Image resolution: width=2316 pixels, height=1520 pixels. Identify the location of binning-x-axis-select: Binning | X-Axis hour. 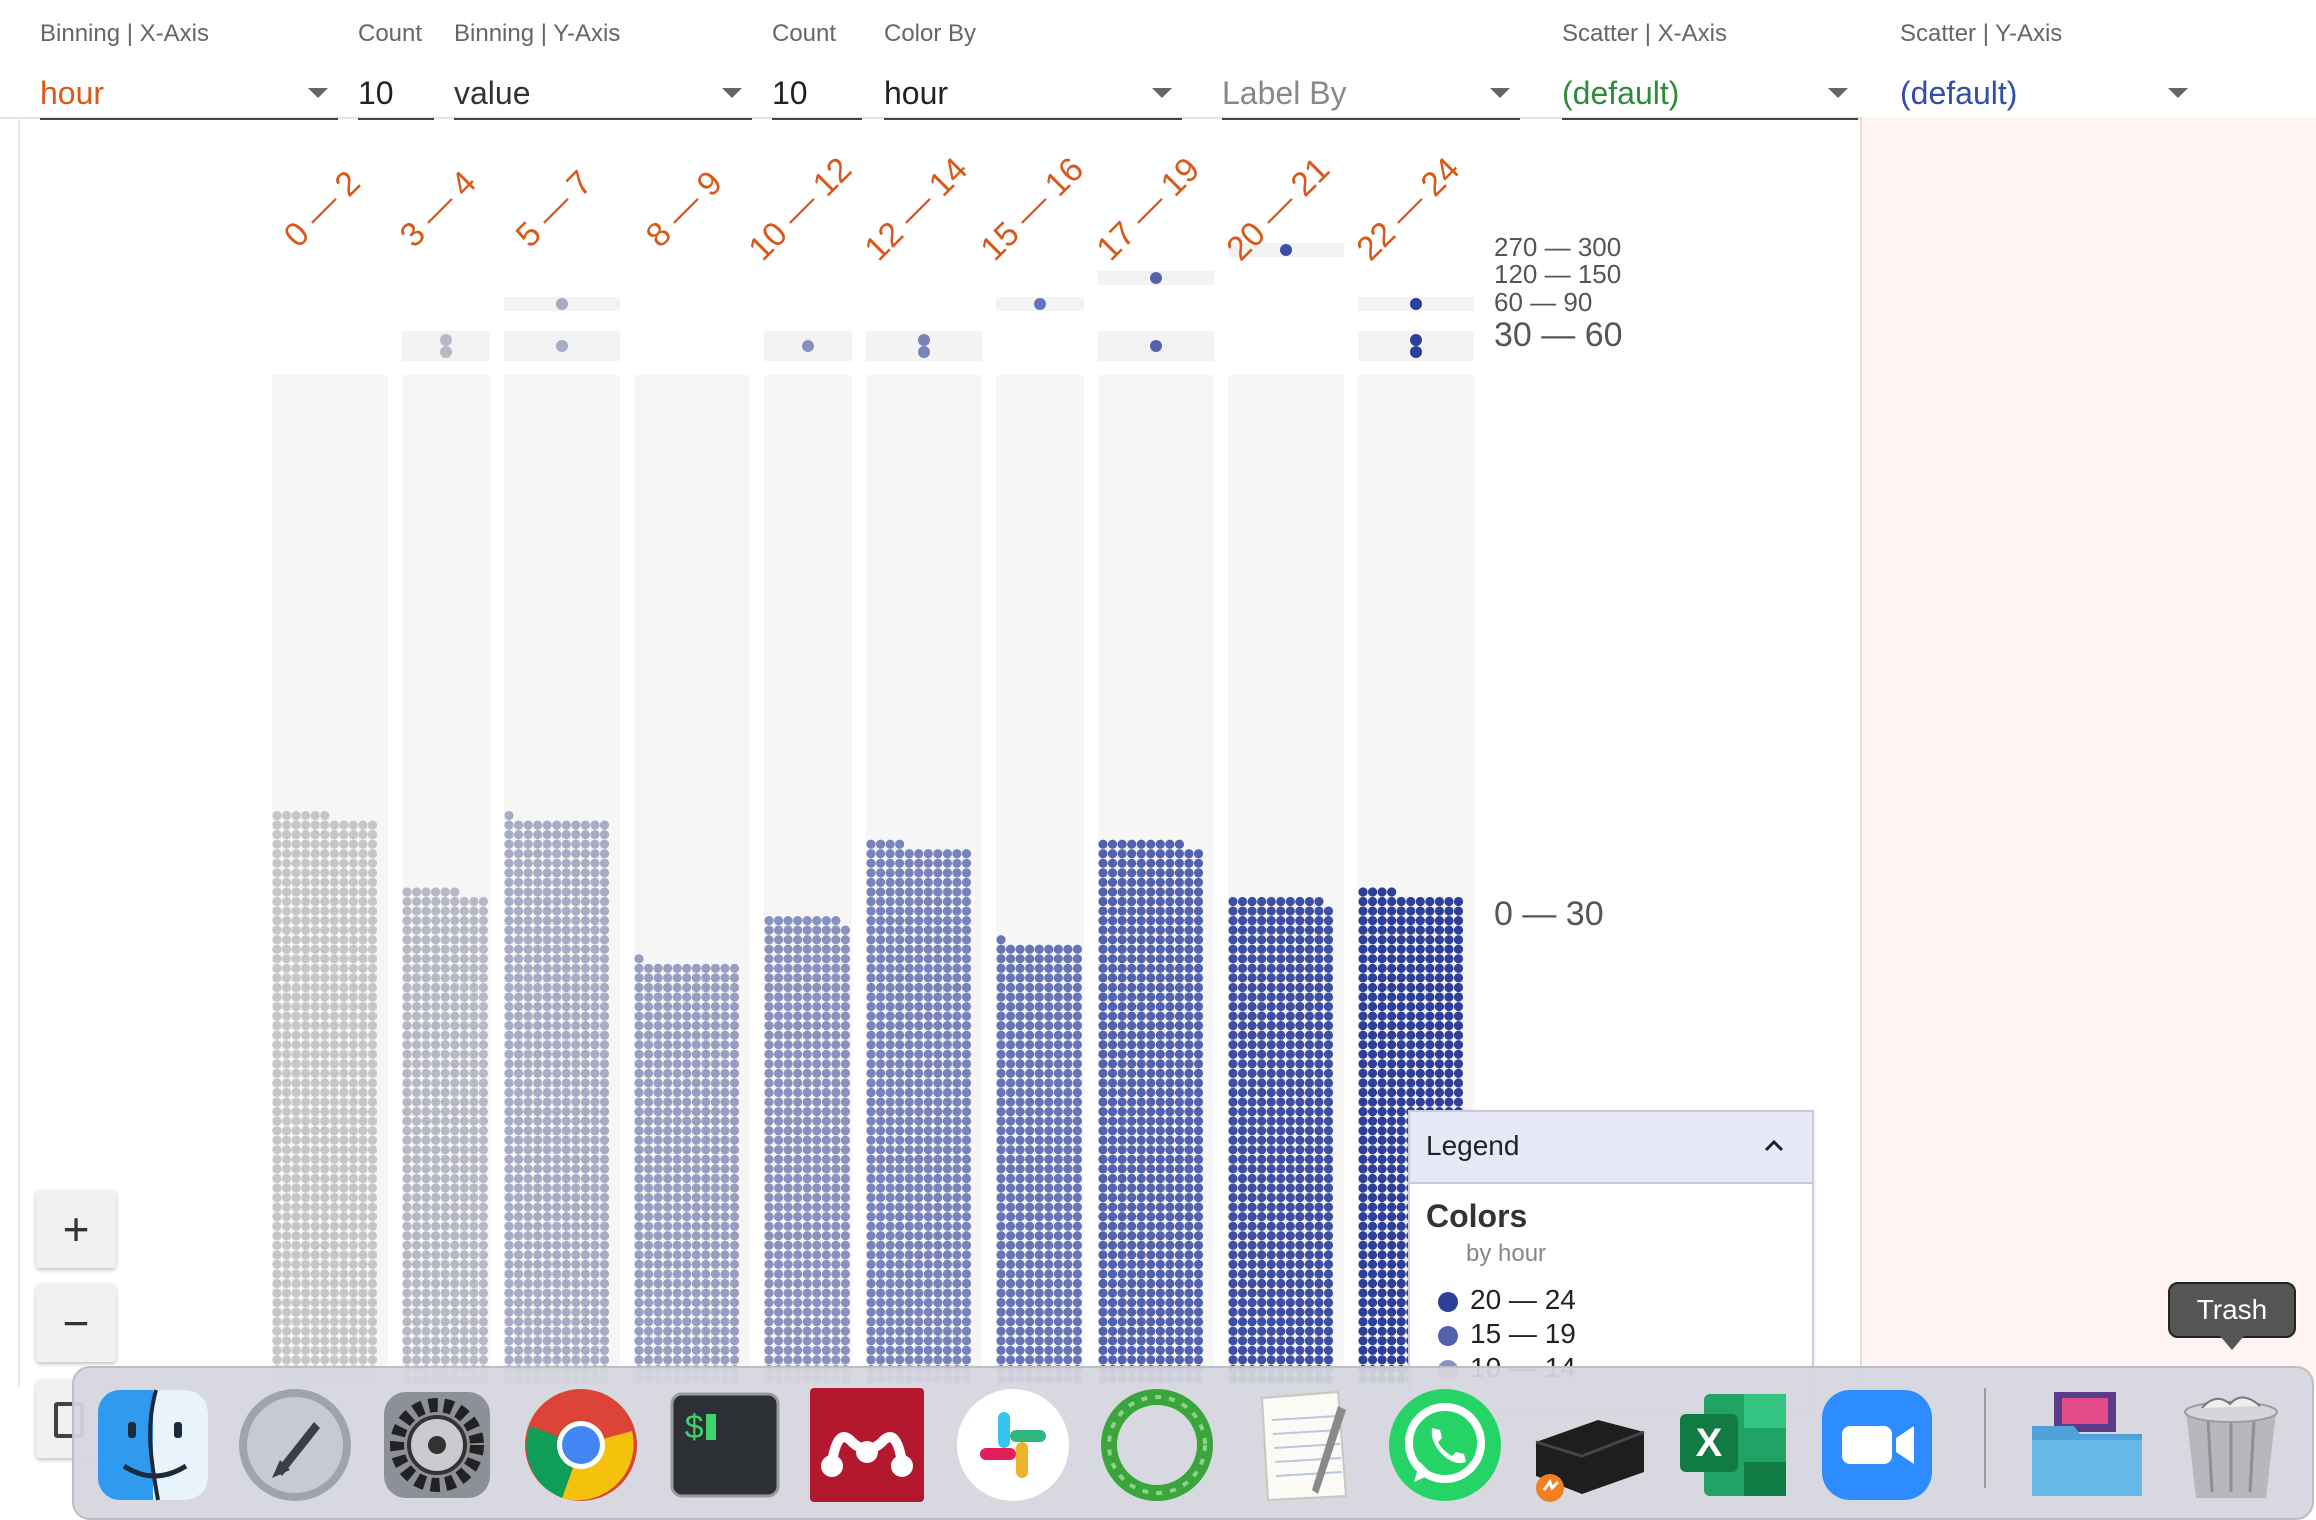
(189, 69).